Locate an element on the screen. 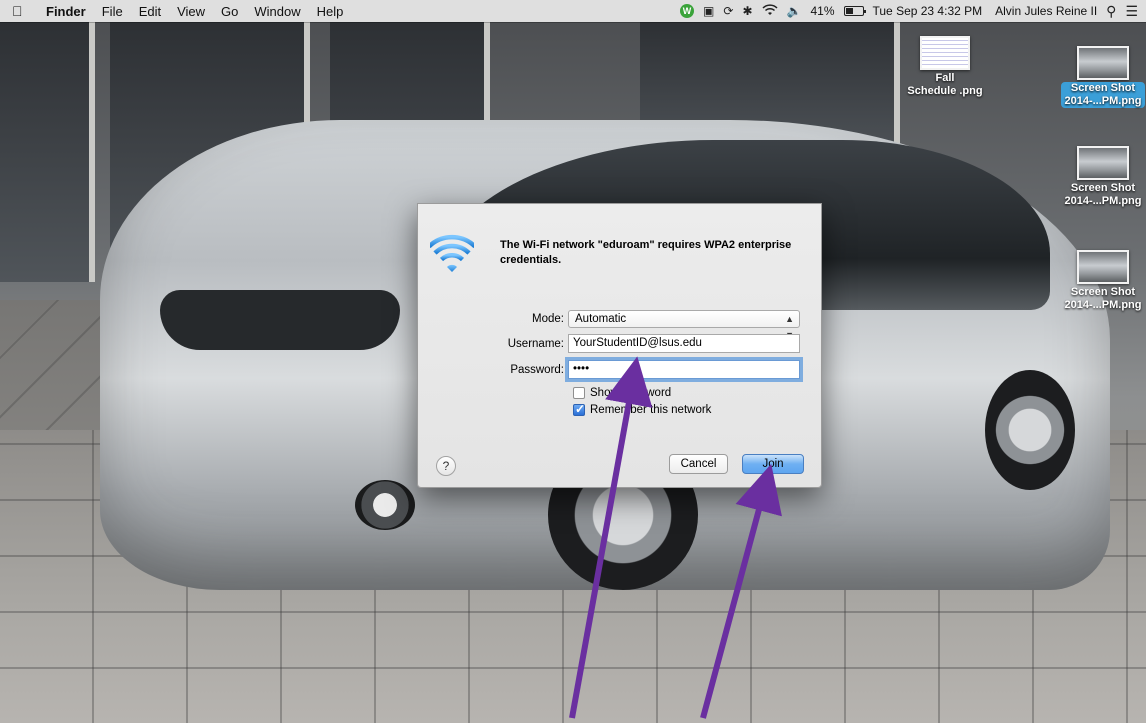 The height and width of the screenshot is (723, 1146). menu-go: Go is located at coordinates (229, 11).